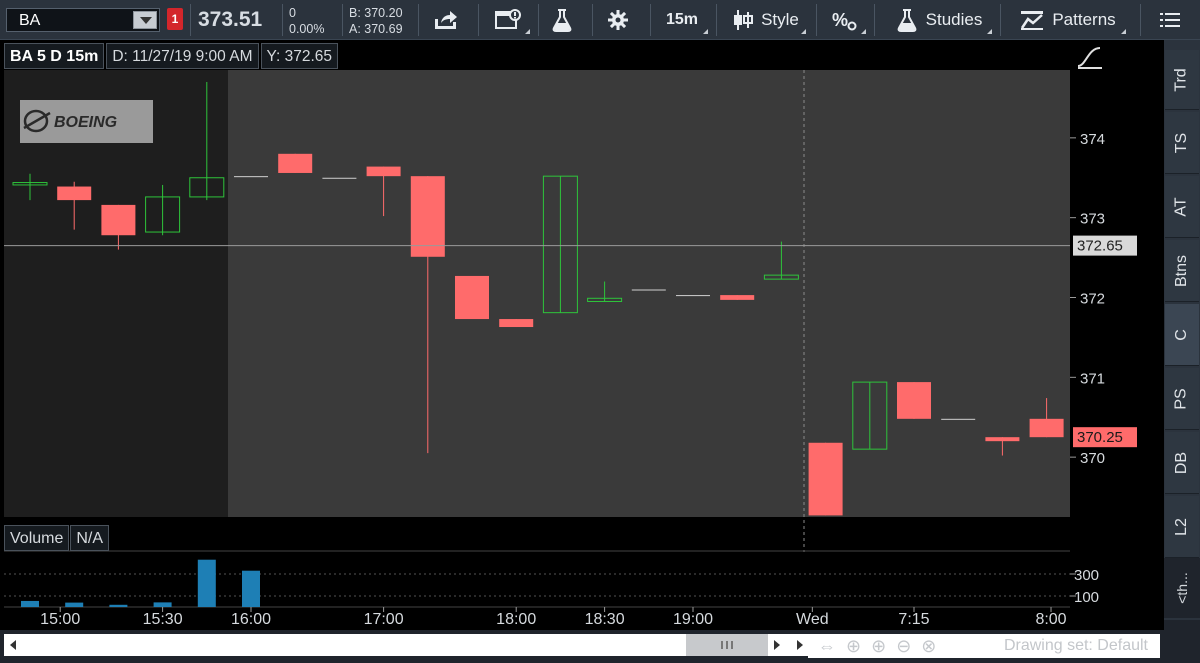  Describe the element at coordinates (307, 29) in the screenshot. I see `percent-change: 0.00%` at that location.